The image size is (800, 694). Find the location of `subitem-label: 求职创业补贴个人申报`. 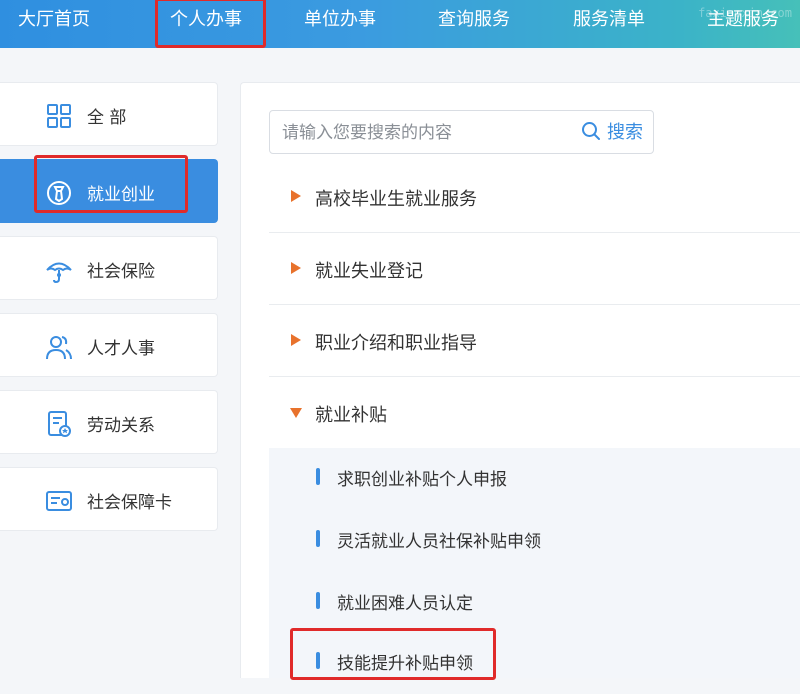

subitem-label: 求职创业补贴个人申报 is located at coordinates (422, 480).